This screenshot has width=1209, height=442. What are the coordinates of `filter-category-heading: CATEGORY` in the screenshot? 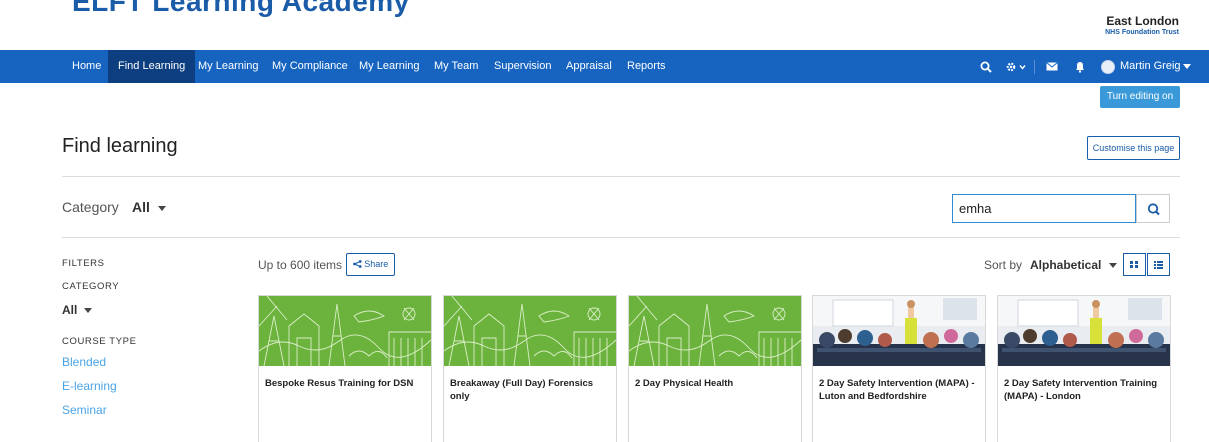 It's located at (91, 286).